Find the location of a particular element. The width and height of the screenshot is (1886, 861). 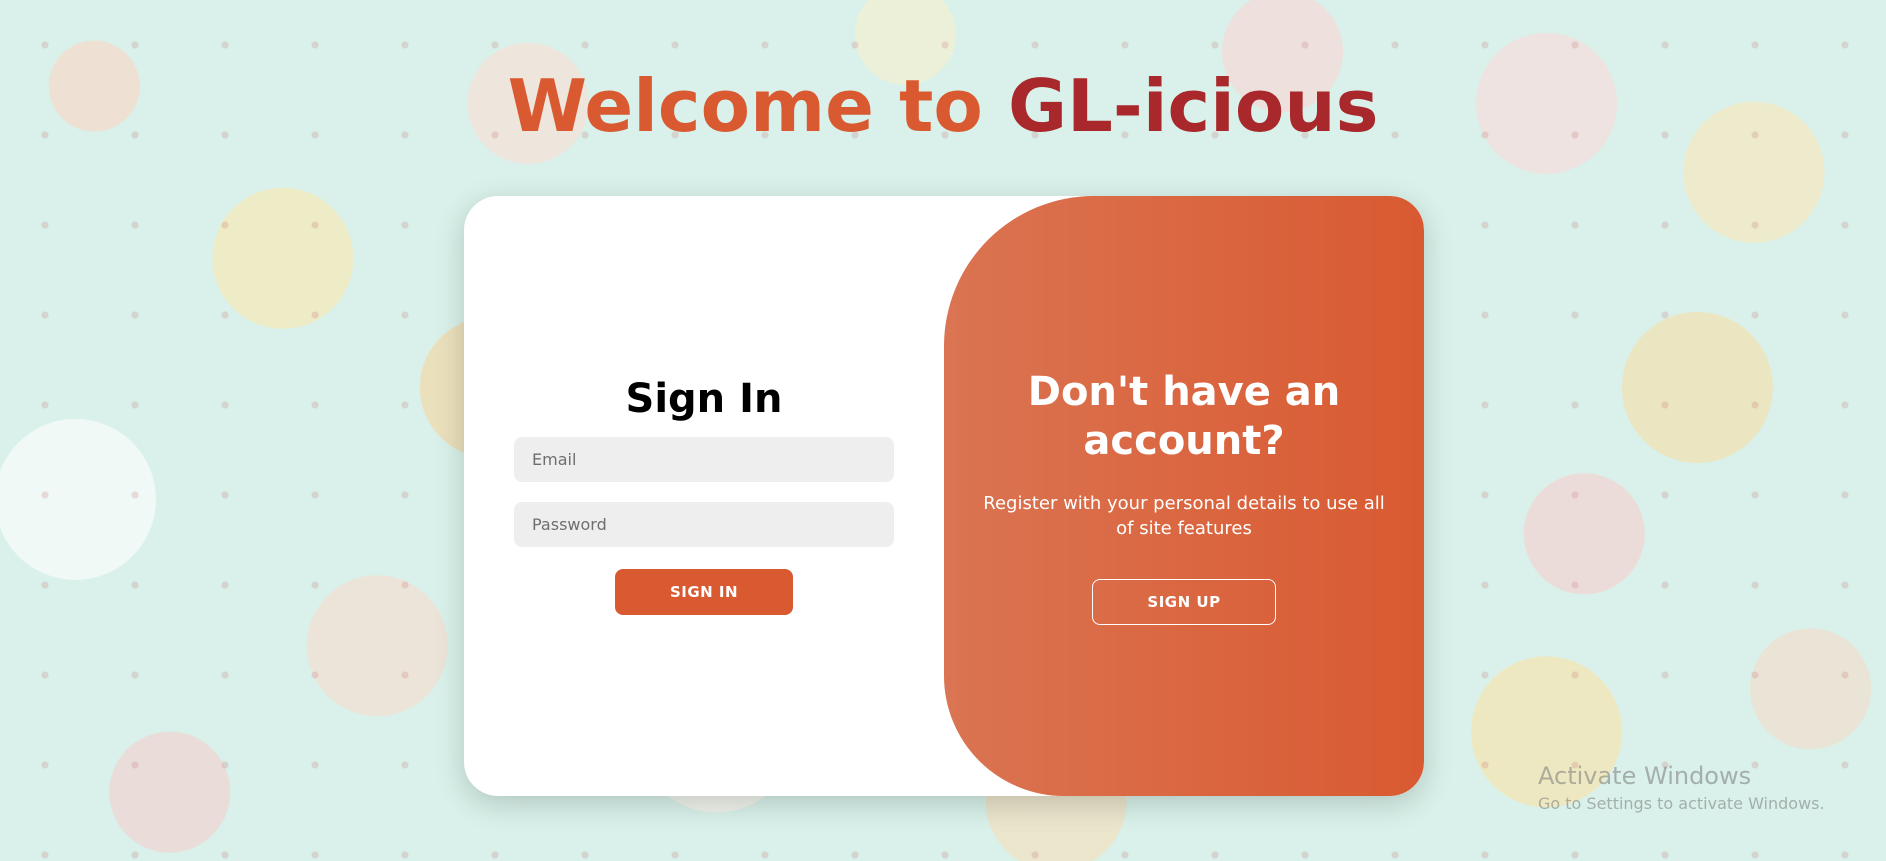

sign-in-heading: Sign In is located at coordinates (704, 399).